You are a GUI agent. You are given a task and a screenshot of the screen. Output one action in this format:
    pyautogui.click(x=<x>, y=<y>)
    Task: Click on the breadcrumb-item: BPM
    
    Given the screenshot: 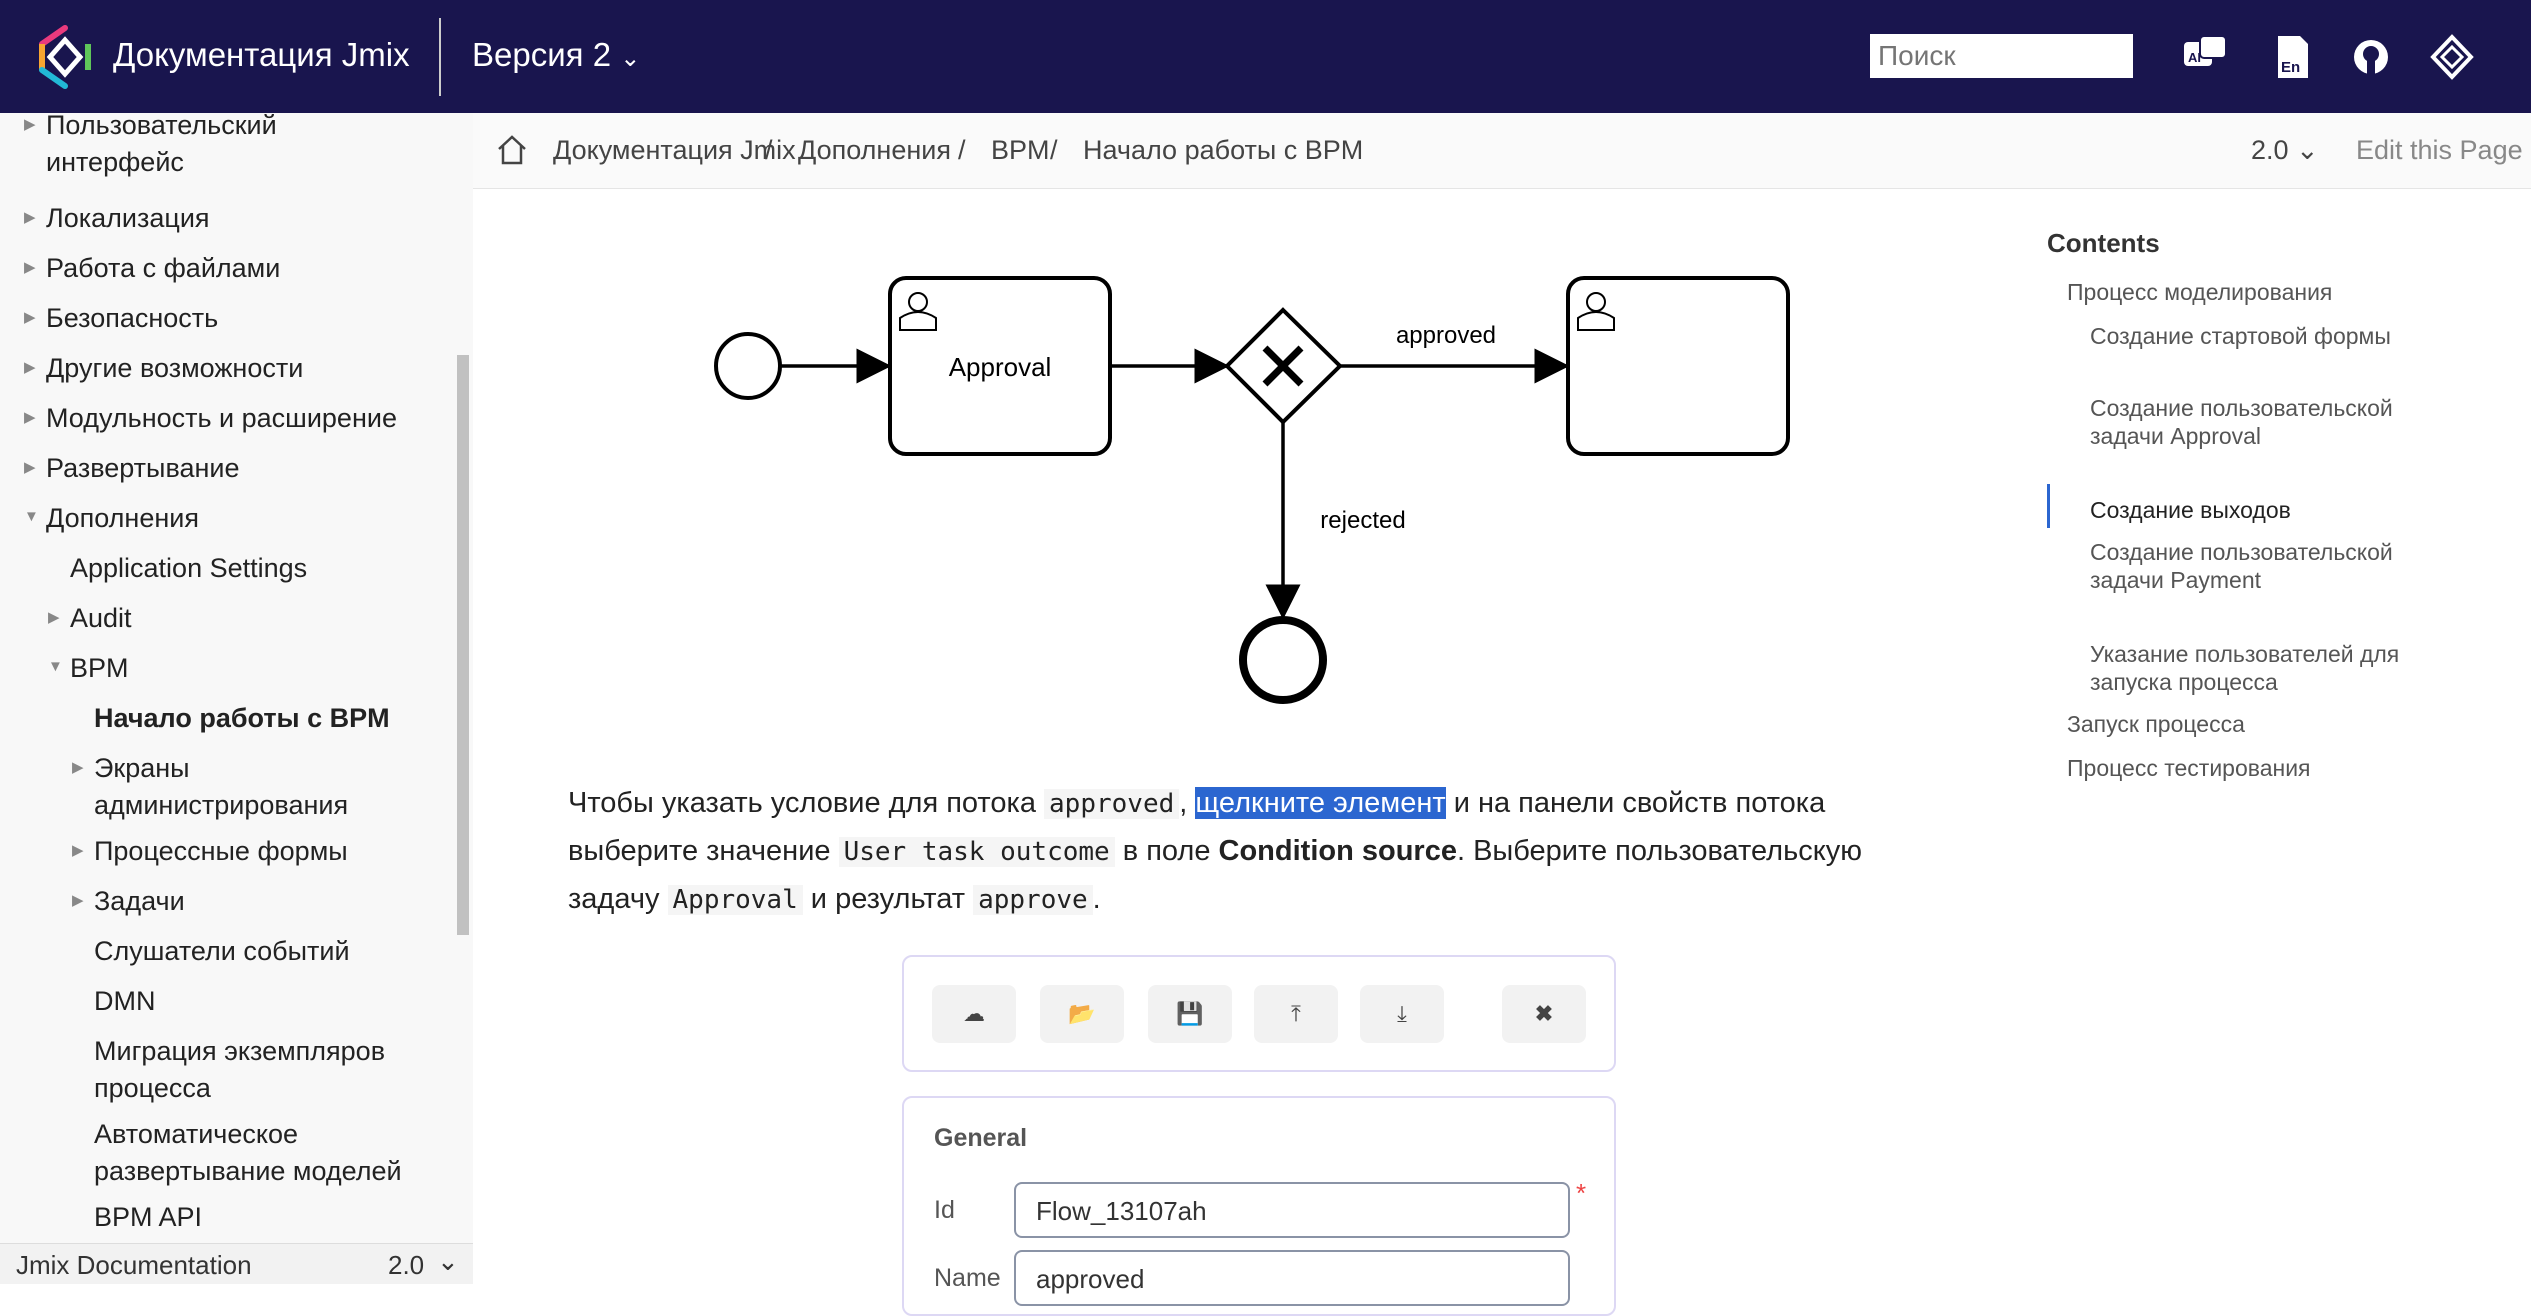 What is the action you would take?
    pyautogui.click(x=1020, y=150)
    